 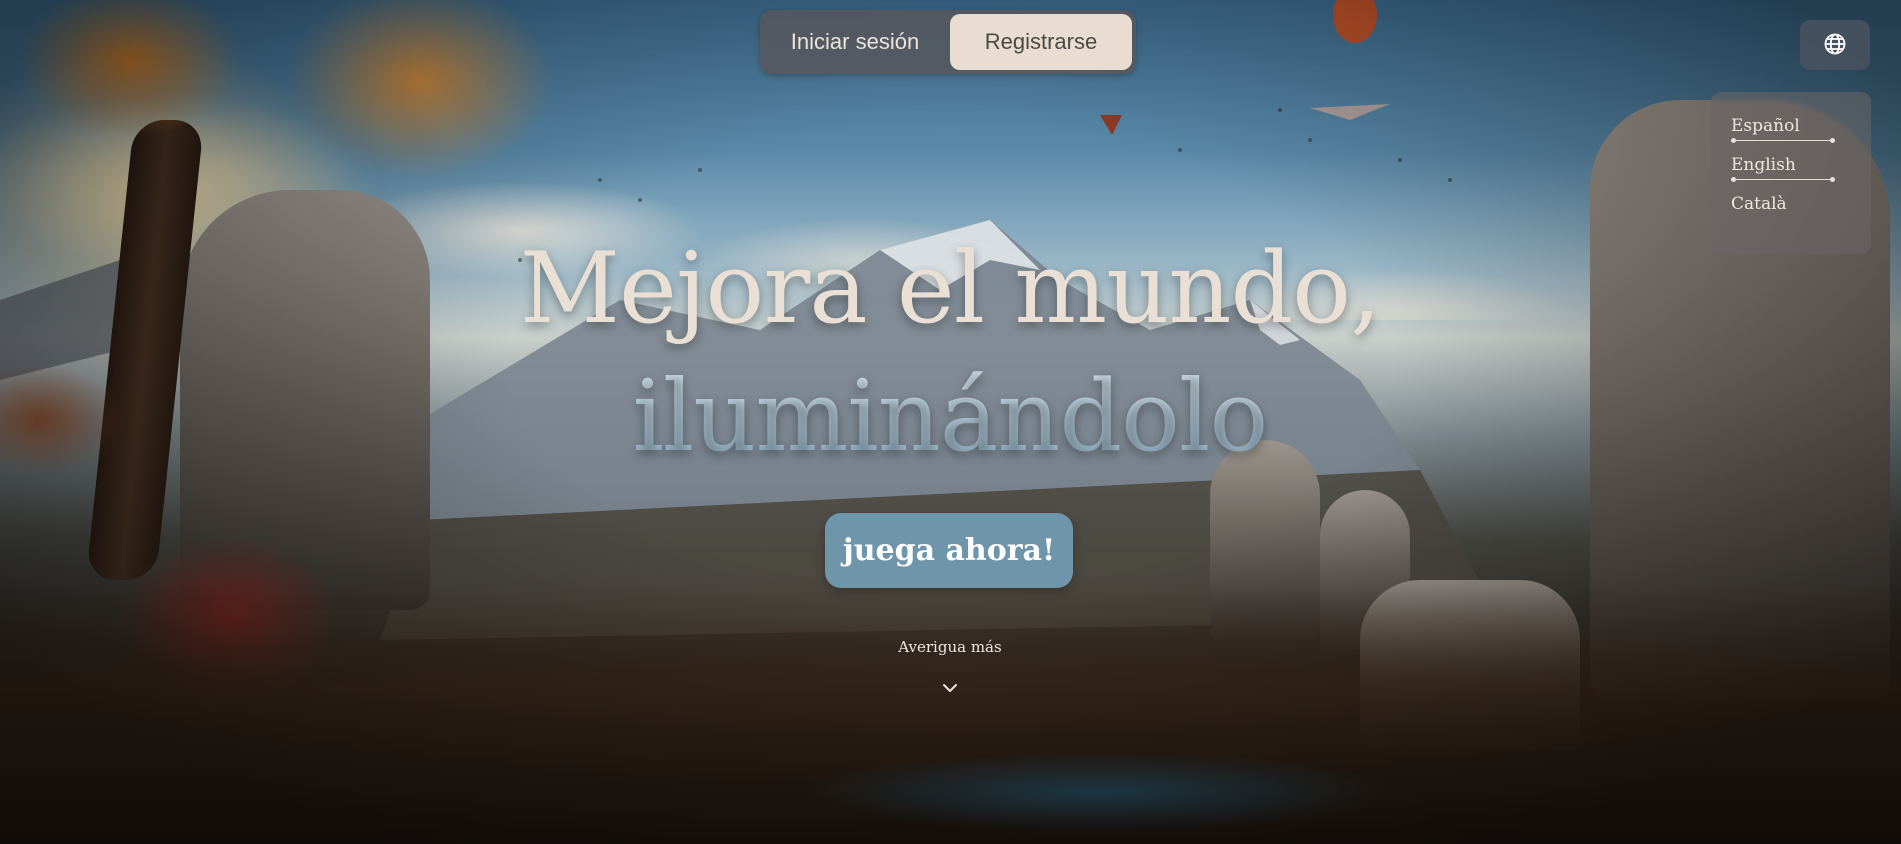 I want to click on auth-toggle: Iniciar sesión Registrarse, so click(x=948, y=42).